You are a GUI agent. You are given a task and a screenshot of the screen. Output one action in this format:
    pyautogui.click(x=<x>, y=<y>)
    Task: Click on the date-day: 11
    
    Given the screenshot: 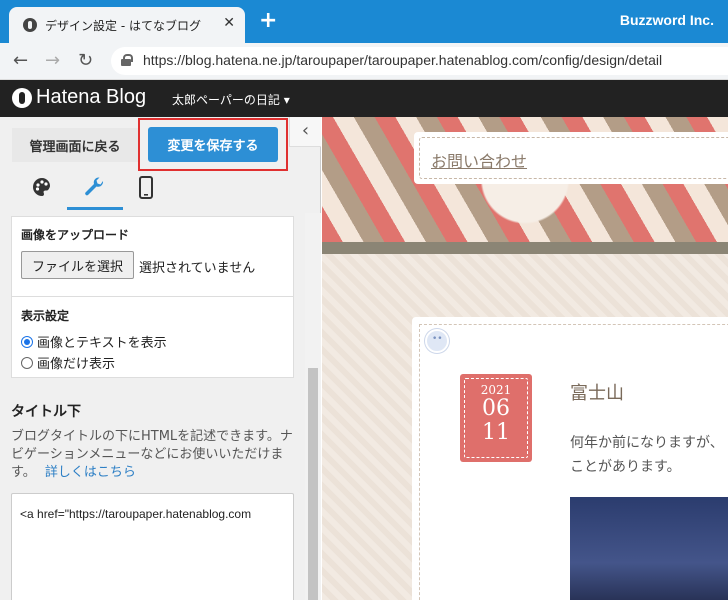 What is the action you would take?
    pyautogui.click(x=496, y=432)
    